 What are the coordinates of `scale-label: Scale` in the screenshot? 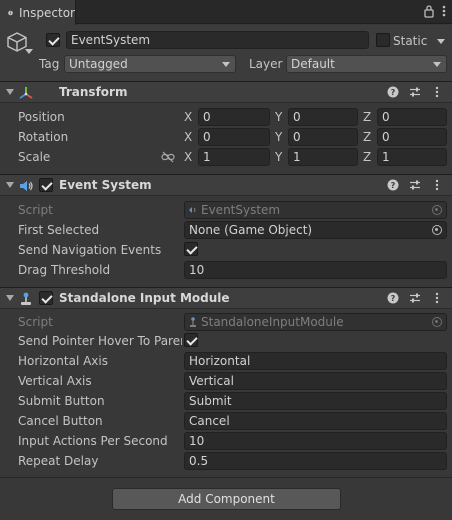 It's located at (34, 157).